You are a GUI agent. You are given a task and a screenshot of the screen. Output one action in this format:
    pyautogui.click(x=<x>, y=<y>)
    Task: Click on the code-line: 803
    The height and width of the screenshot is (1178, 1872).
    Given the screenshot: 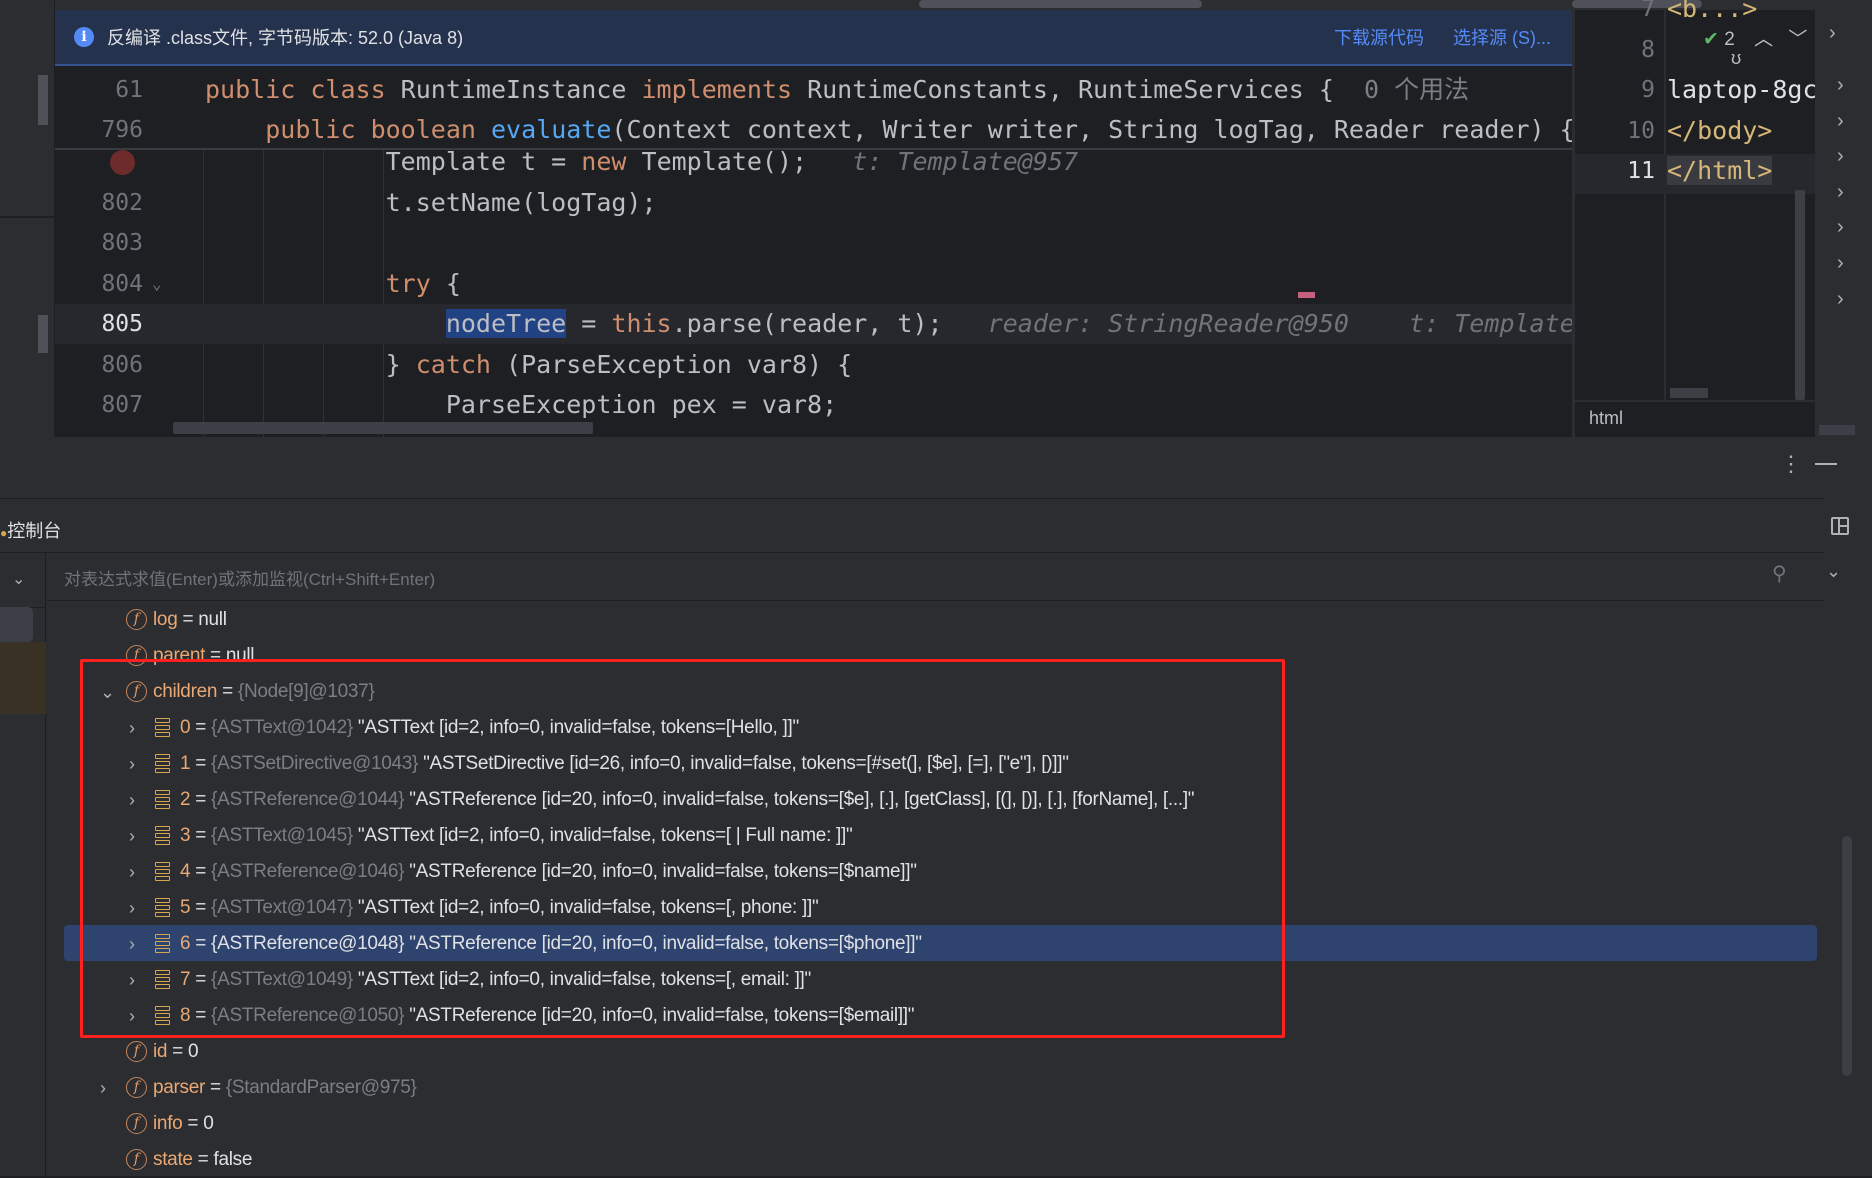 What is the action you would take?
    pyautogui.click(x=813, y=243)
    